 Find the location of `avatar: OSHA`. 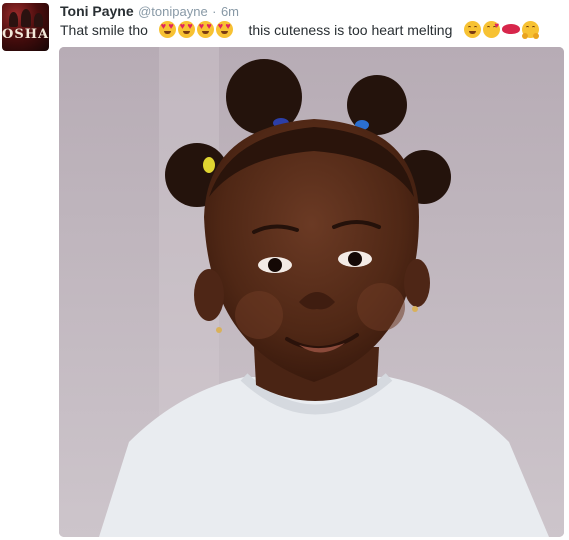

avatar: OSHA is located at coordinates (25, 27).